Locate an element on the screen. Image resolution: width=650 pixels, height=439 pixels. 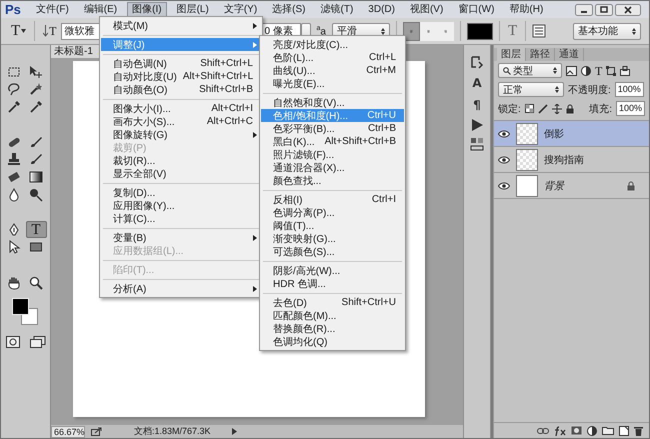
link-icon is located at coordinates (543, 430).